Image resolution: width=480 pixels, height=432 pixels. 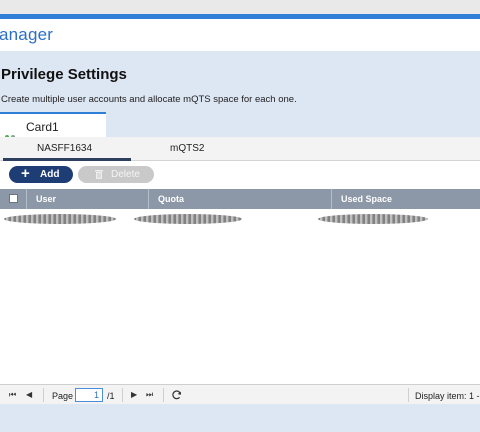 I want to click on delete-button: Delete, so click(x=116, y=174).